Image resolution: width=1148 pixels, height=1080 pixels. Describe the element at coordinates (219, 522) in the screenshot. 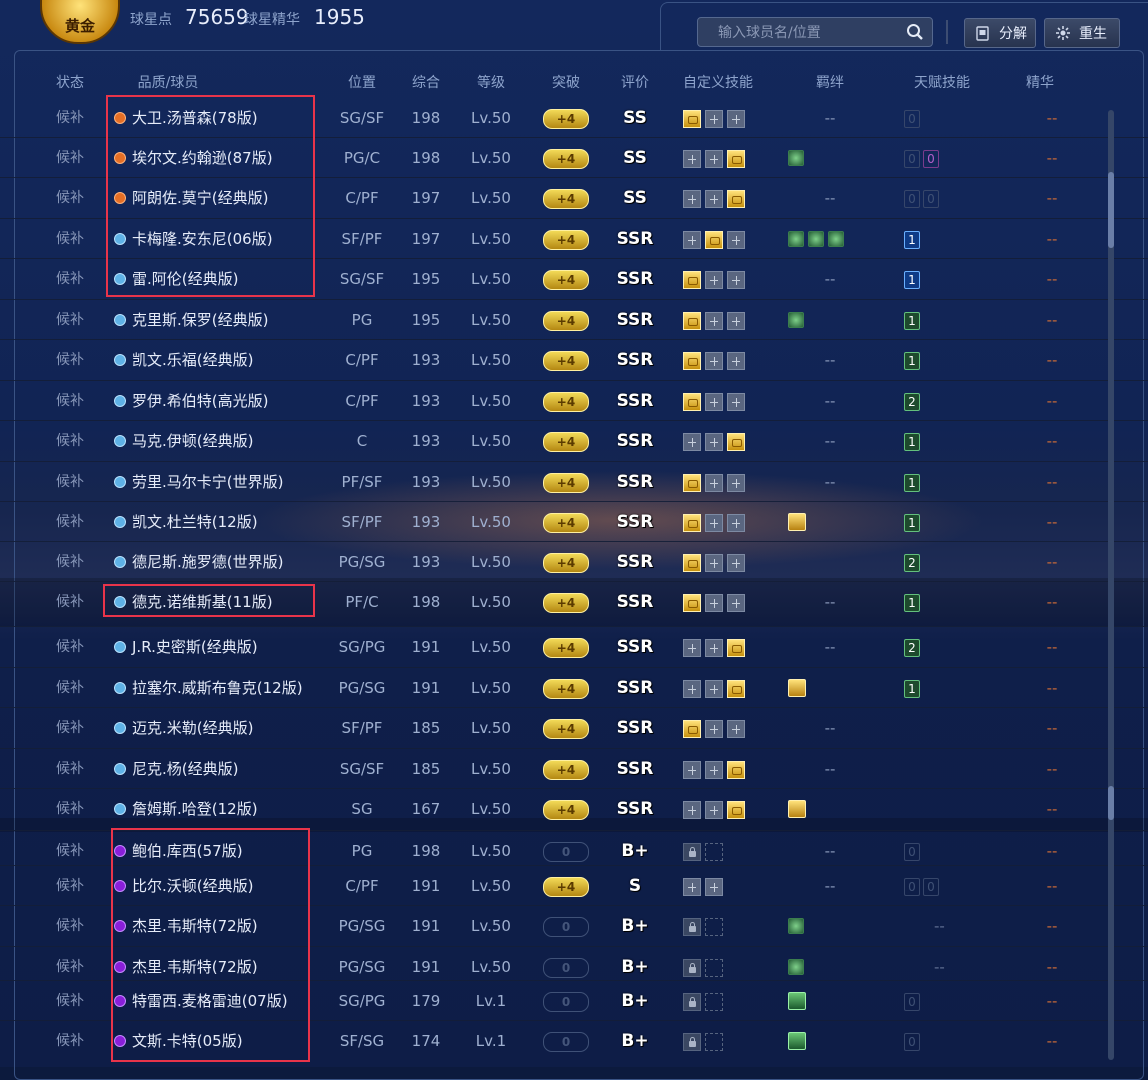

I see `player-name-cell: 凯文.杜兰特(12版)` at that location.